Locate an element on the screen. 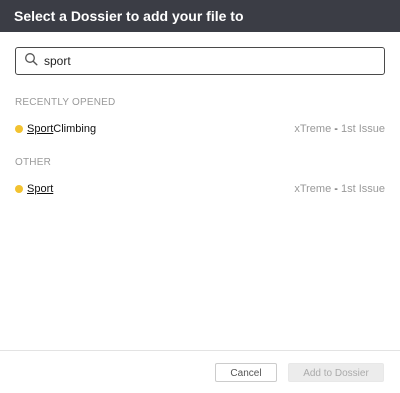  search-area is located at coordinates (200, 53).